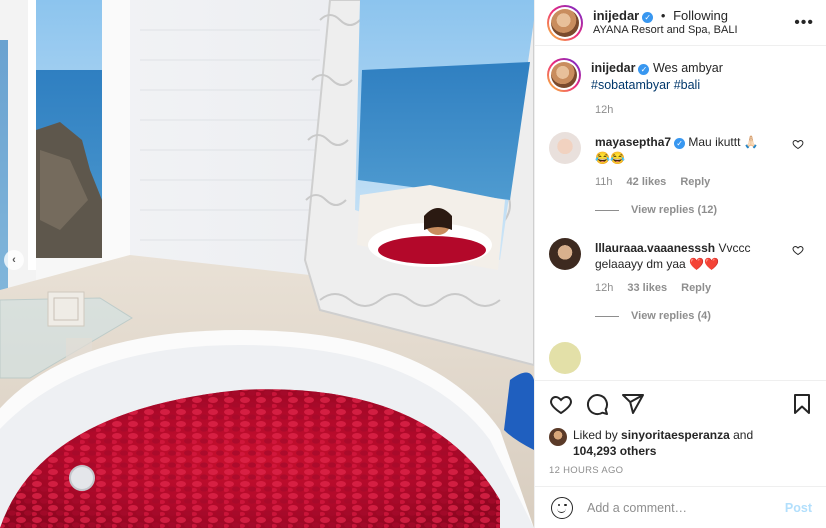 The image size is (826, 528). I want to click on chevron-left-icon: ‹, so click(14, 260).